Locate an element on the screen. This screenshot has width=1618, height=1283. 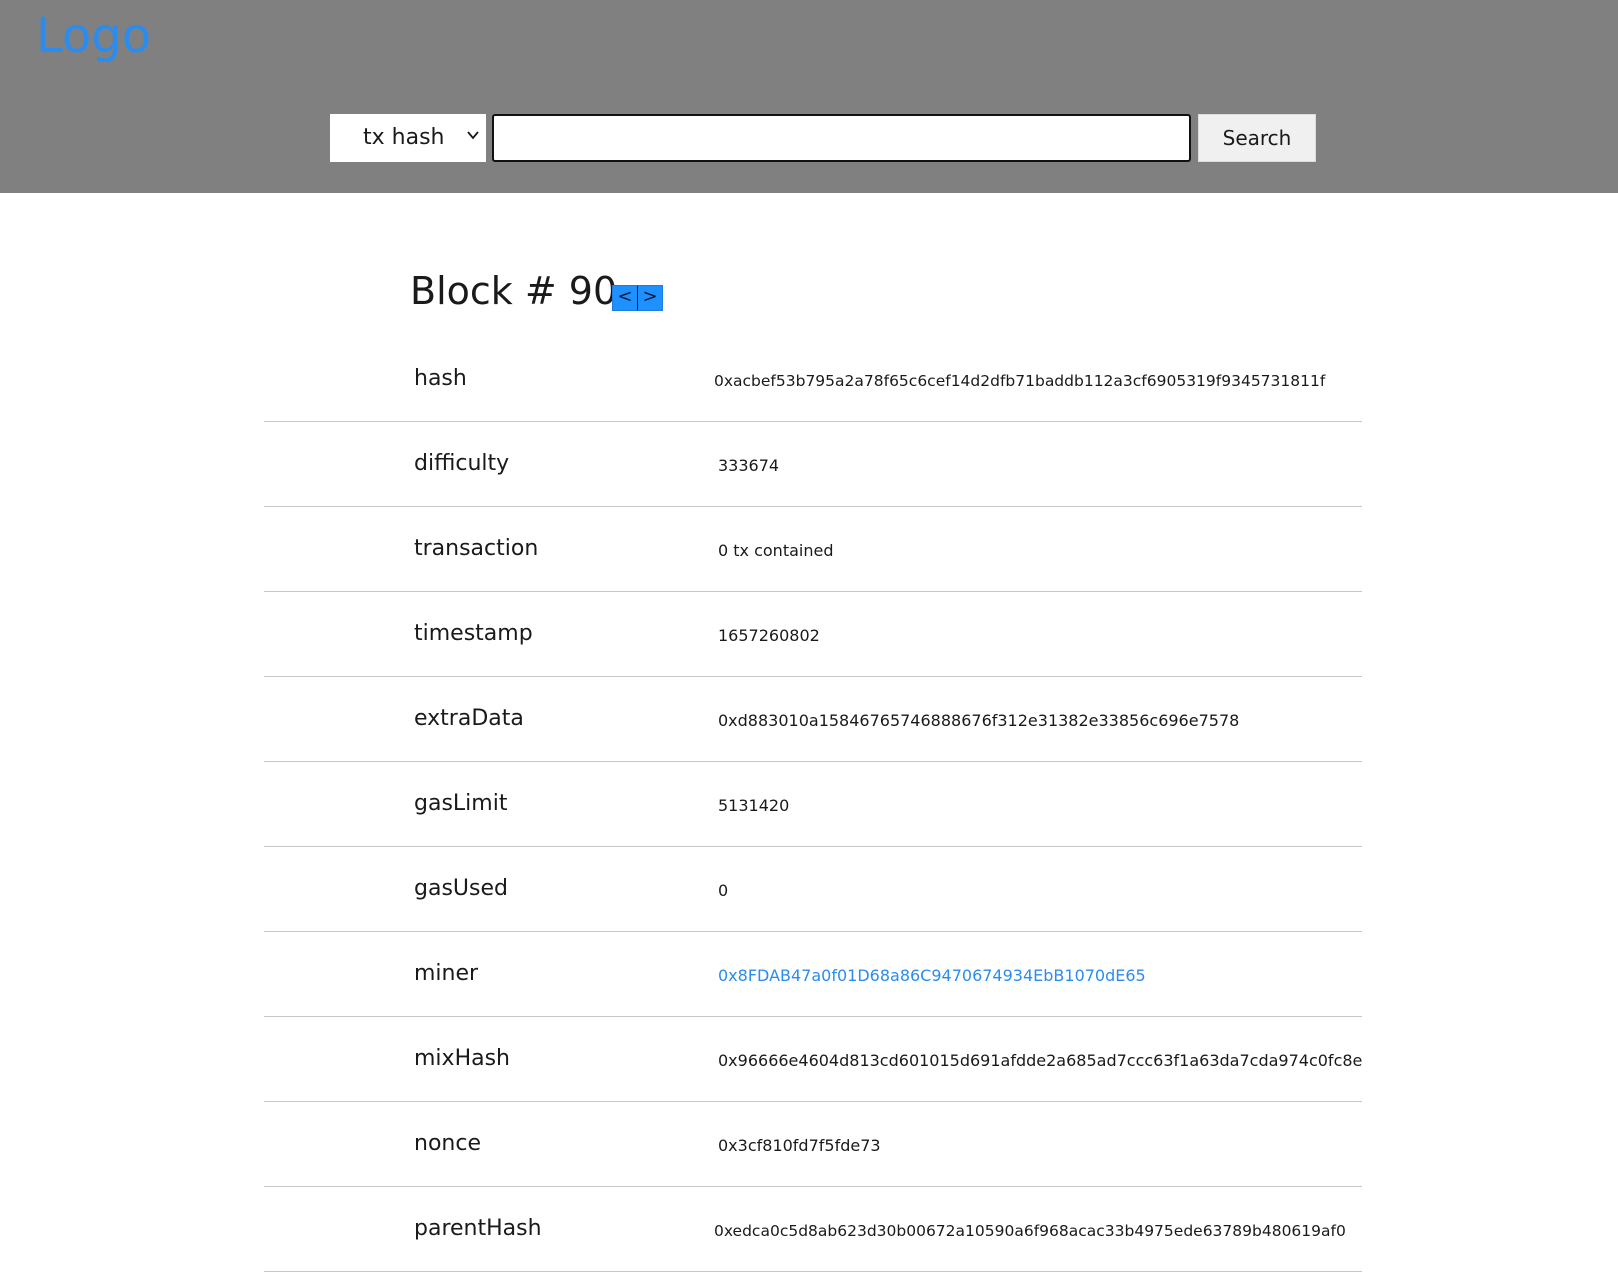
row-label: parentHash is located at coordinates (478, 1228).